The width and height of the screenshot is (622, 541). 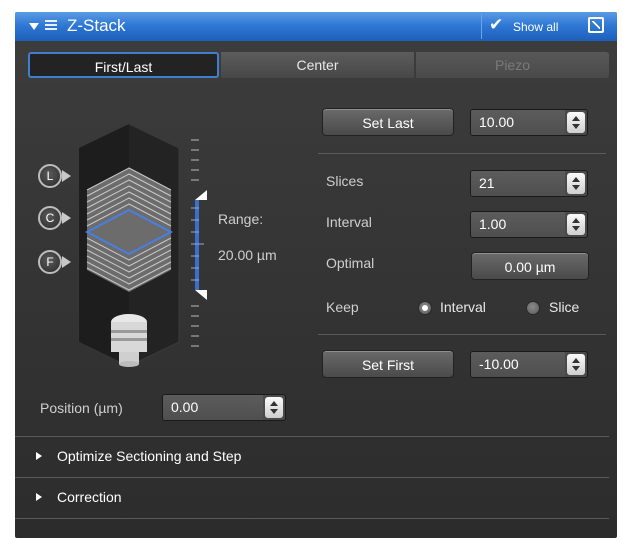 I want to click on section-divider, so click(x=312, y=518).